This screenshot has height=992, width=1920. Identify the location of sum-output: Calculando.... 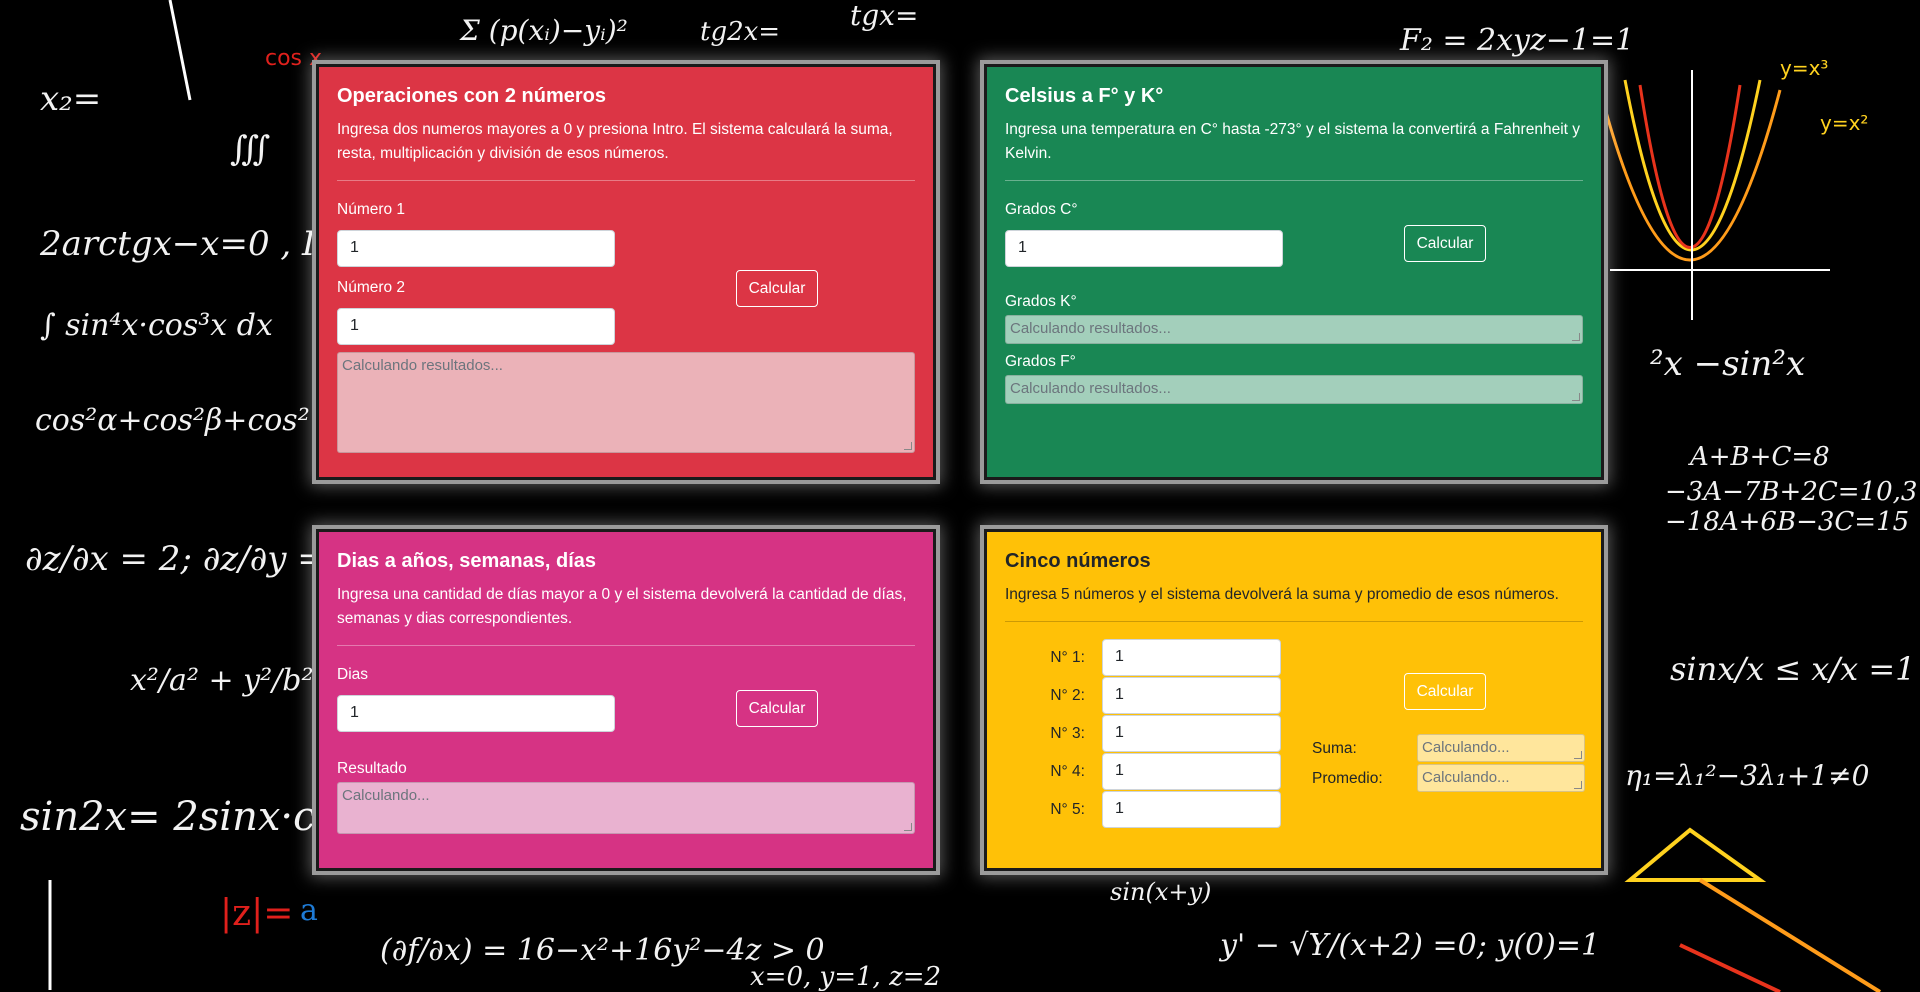
(1501, 748).